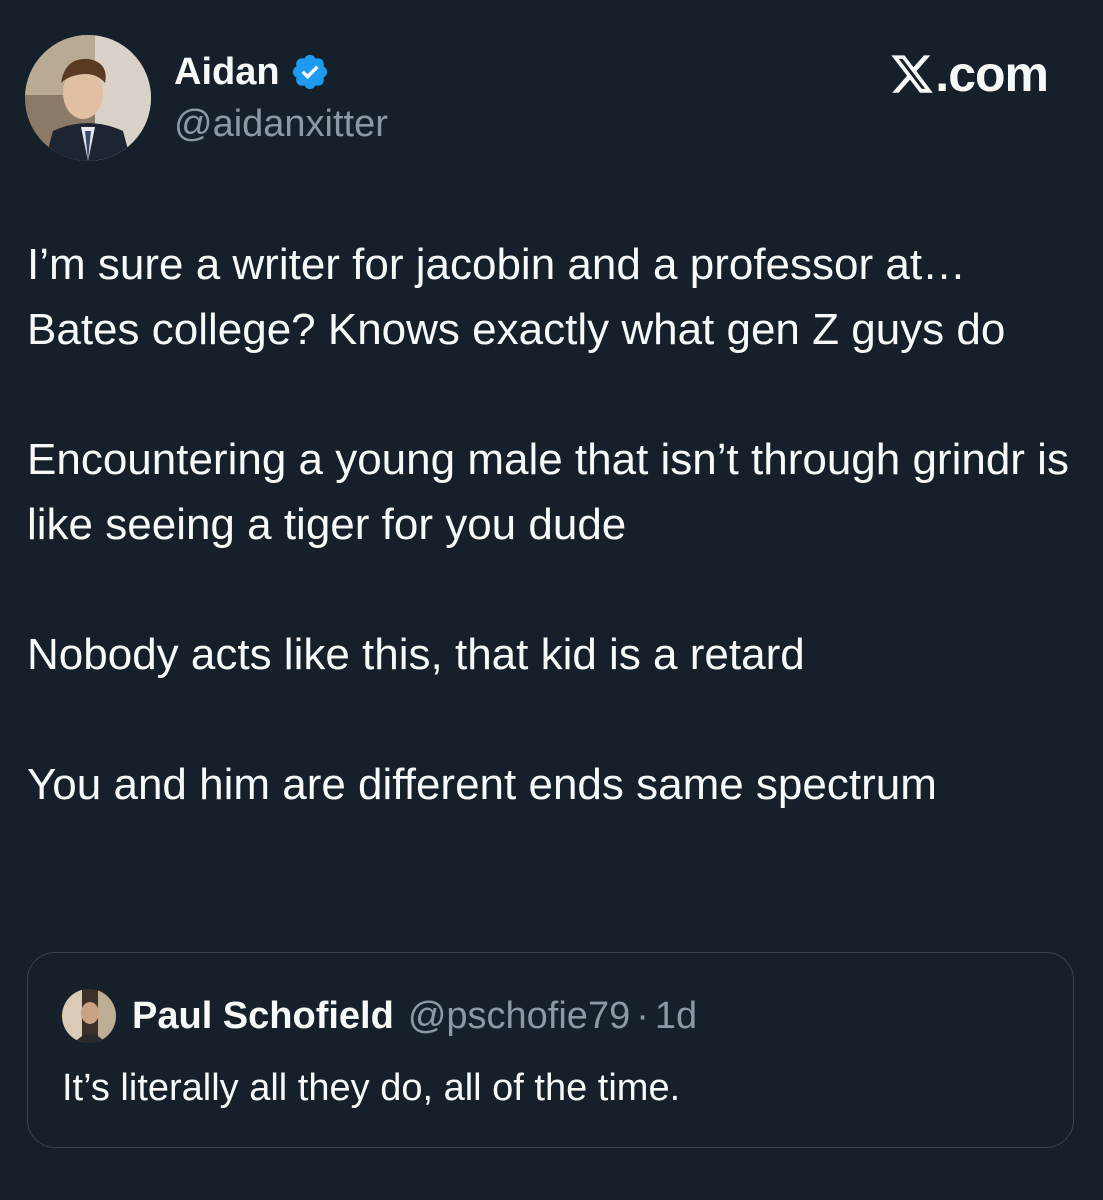  What do you see at coordinates (912, 74) in the screenshot?
I see `x-logo-icon` at bounding box center [912, 74].